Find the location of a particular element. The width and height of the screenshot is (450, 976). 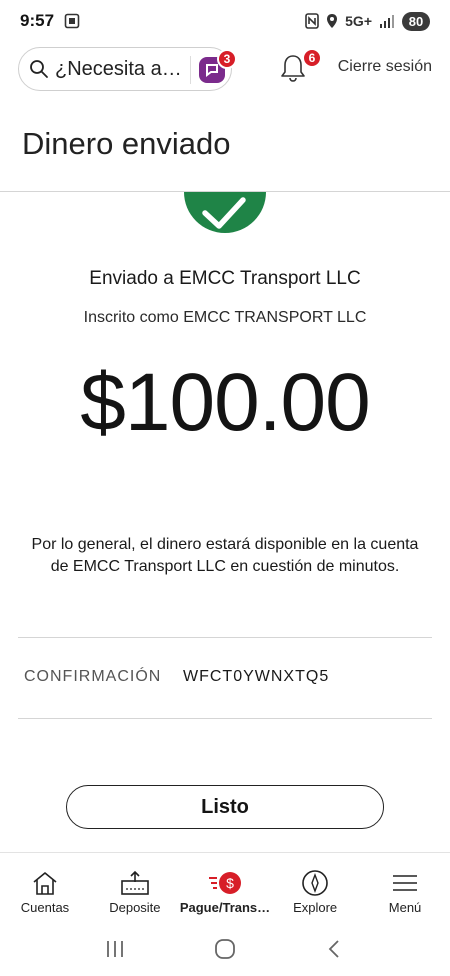

search-input: ¿Necesita a… 3 is located at coordinates (127, 69).